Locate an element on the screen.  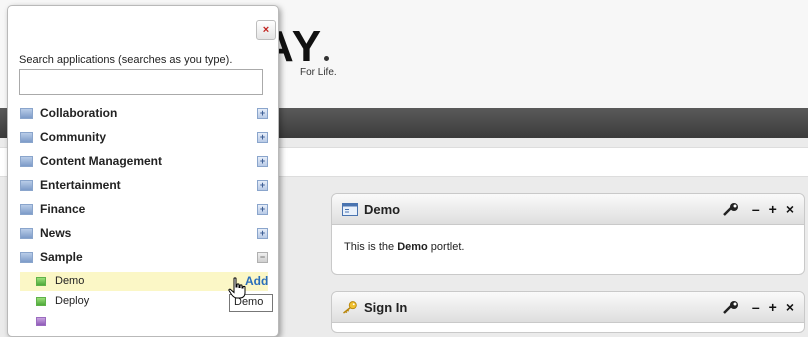
sign-in-portlet: Sign In – + × is located at coordinates (568, 312).